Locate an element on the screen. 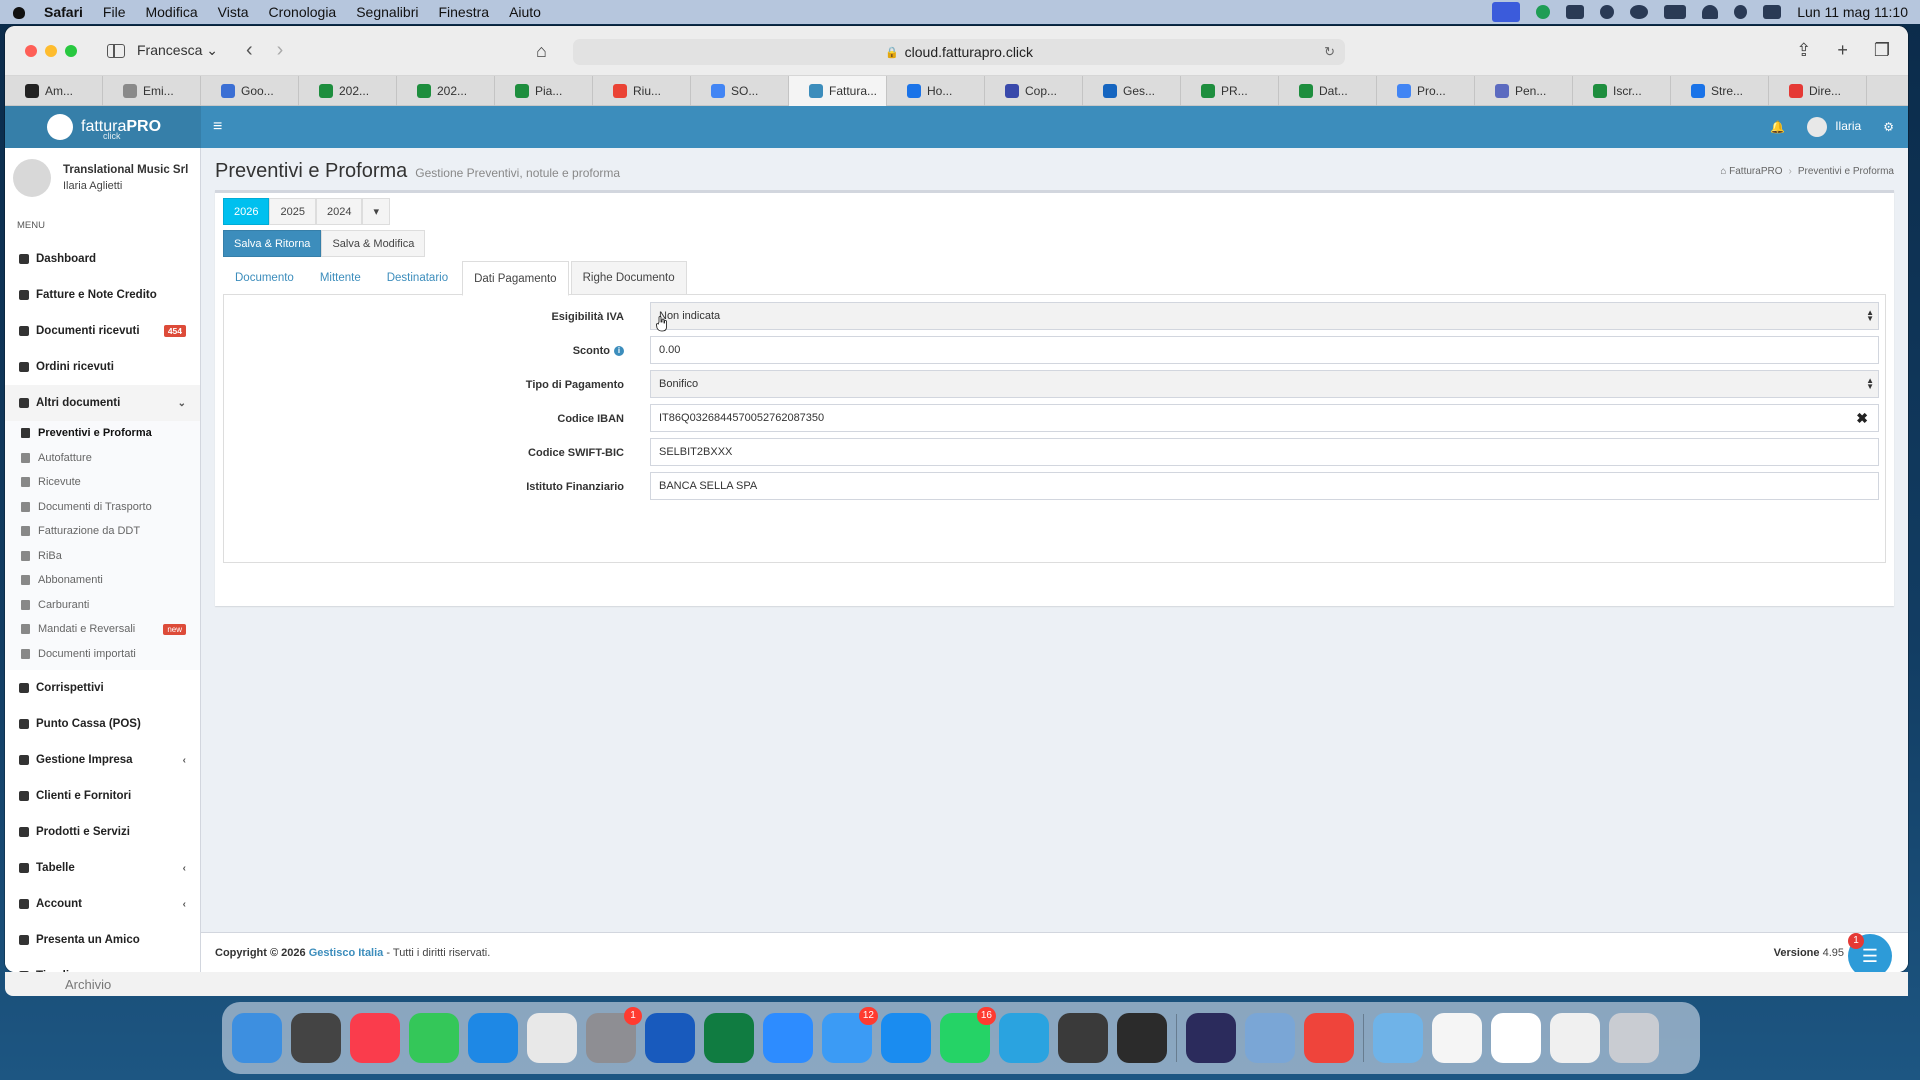  sidebar-item-altri-documenti: Altri documenti ⌄ is located at coordinates (102, 403).